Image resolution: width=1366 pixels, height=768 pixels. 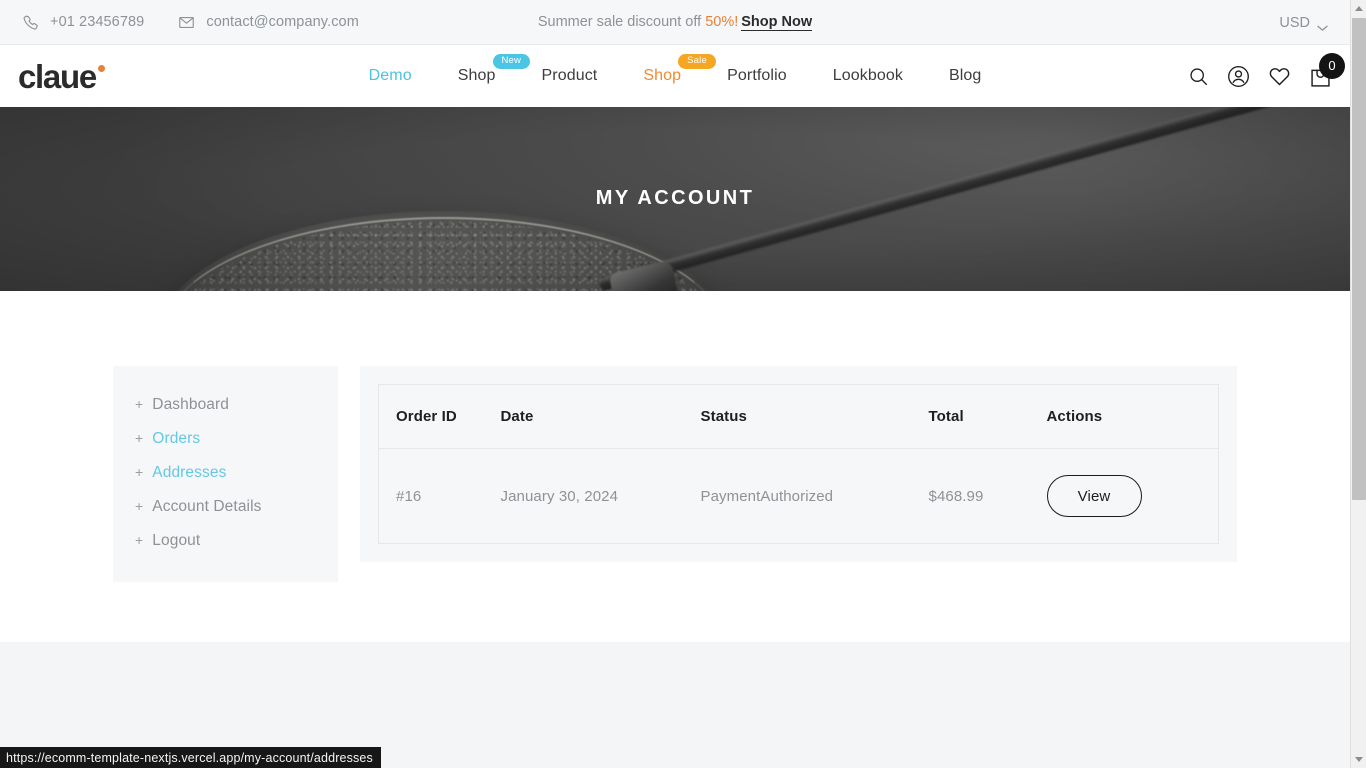 I want to click on sidebar-item-addresses: + Addresses, so click(x=225, y=473).